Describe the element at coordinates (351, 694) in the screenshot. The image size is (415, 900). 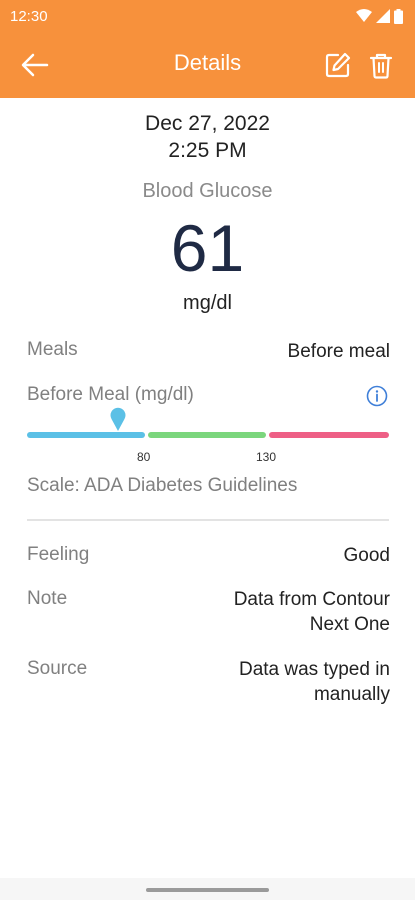
I see `source-line-2: manually` at that location.